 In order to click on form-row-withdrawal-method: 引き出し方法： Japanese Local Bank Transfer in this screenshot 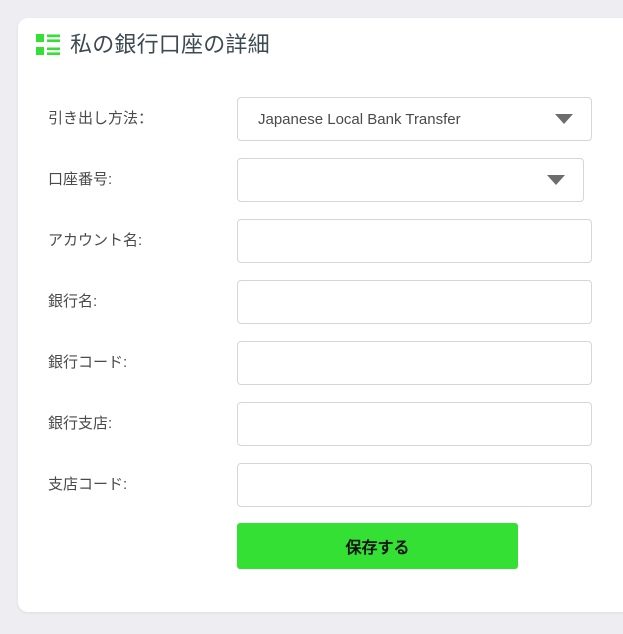, I will do `click(320, 118)`.